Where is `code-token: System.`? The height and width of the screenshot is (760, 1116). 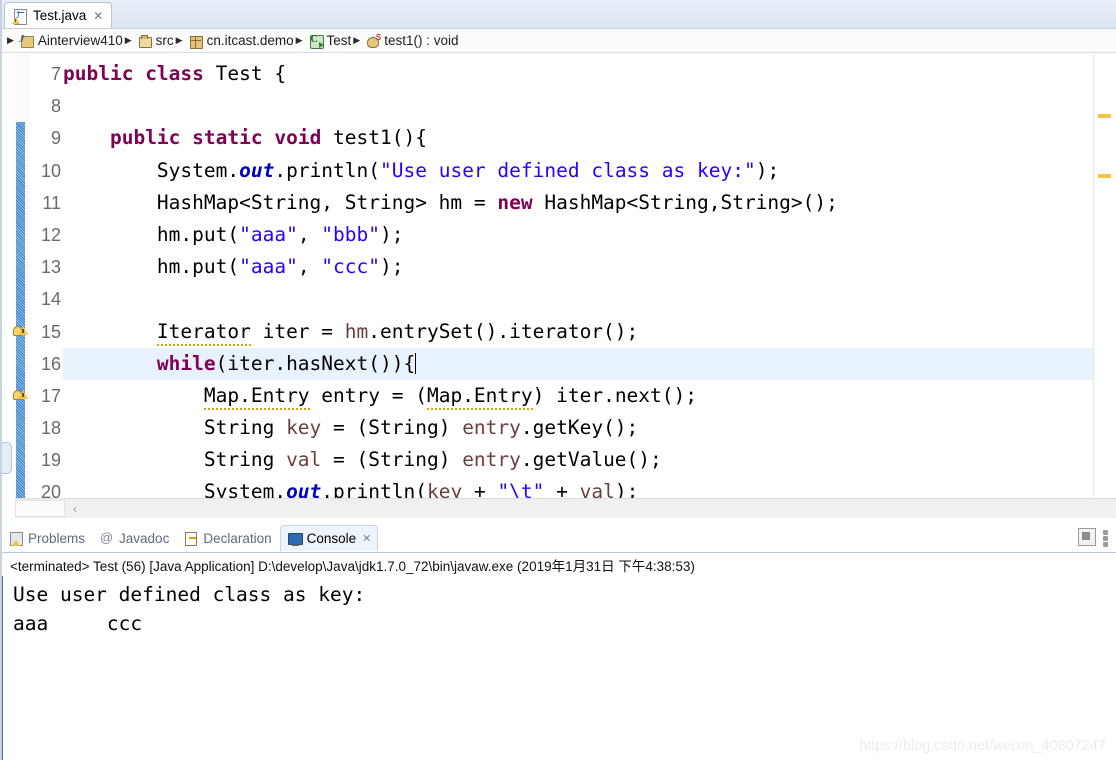
code-token: System. is located at coordinates (151, 170).